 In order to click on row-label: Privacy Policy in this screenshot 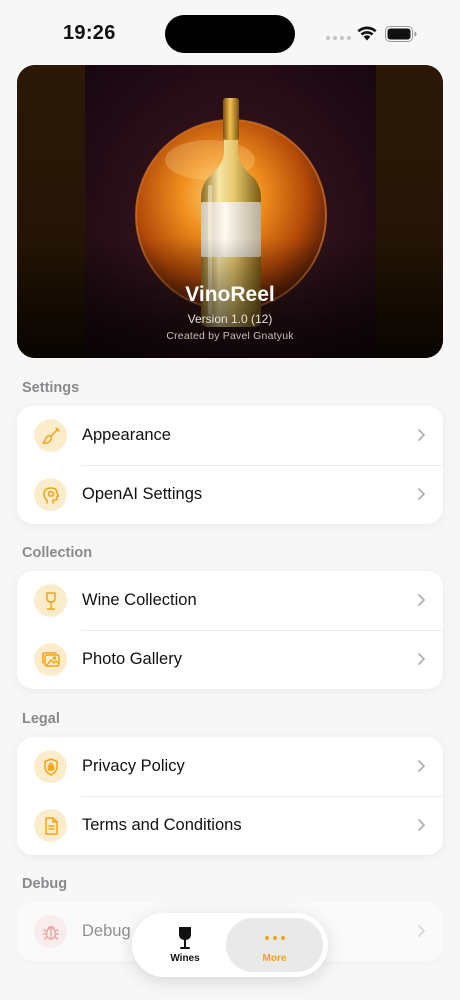, I will do `click(133, 766)`.